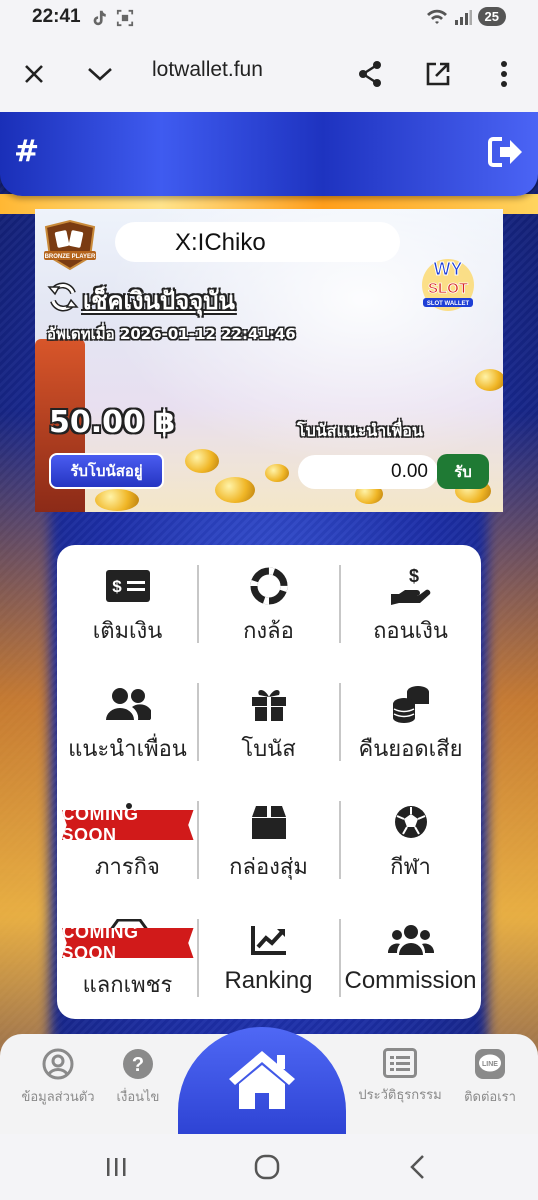  Describe the element at coordinates (268, 631) in the screenshot. I see `menu-label: กงล้อ` at that location.